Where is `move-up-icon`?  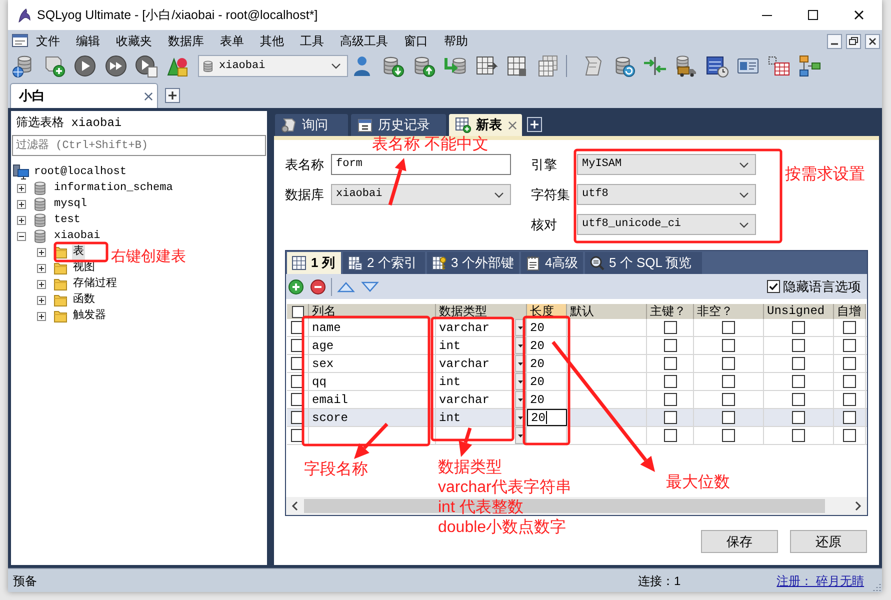
move-up-icon is located at coordinates (346, 286).